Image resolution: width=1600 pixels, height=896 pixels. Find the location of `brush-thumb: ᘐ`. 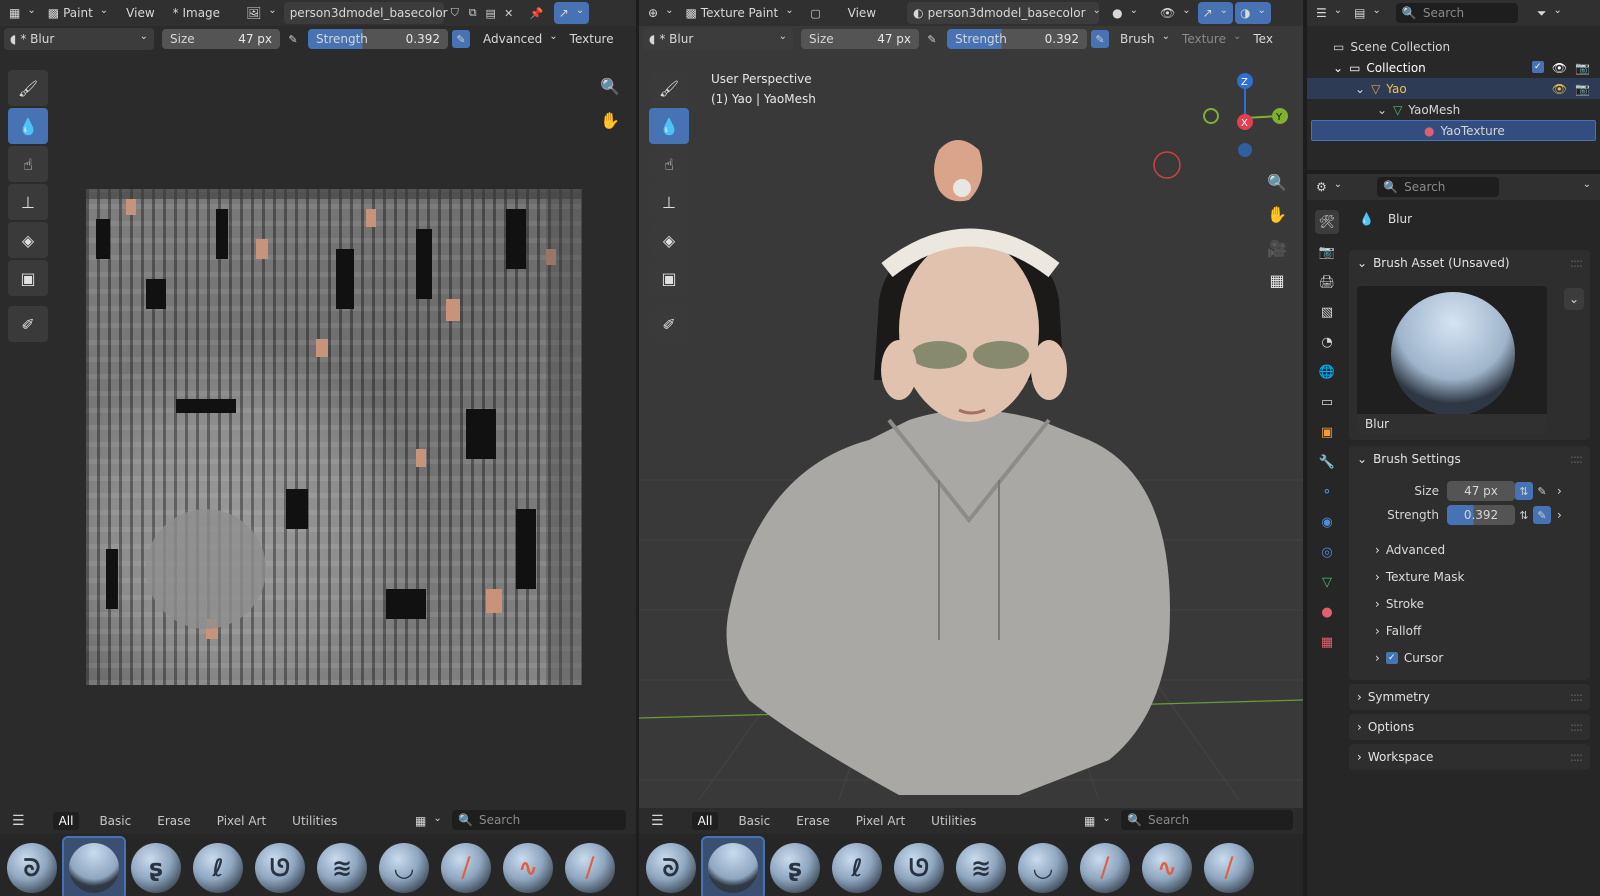

brush-thumb: ᘐ is located at coordinates (32, 867).